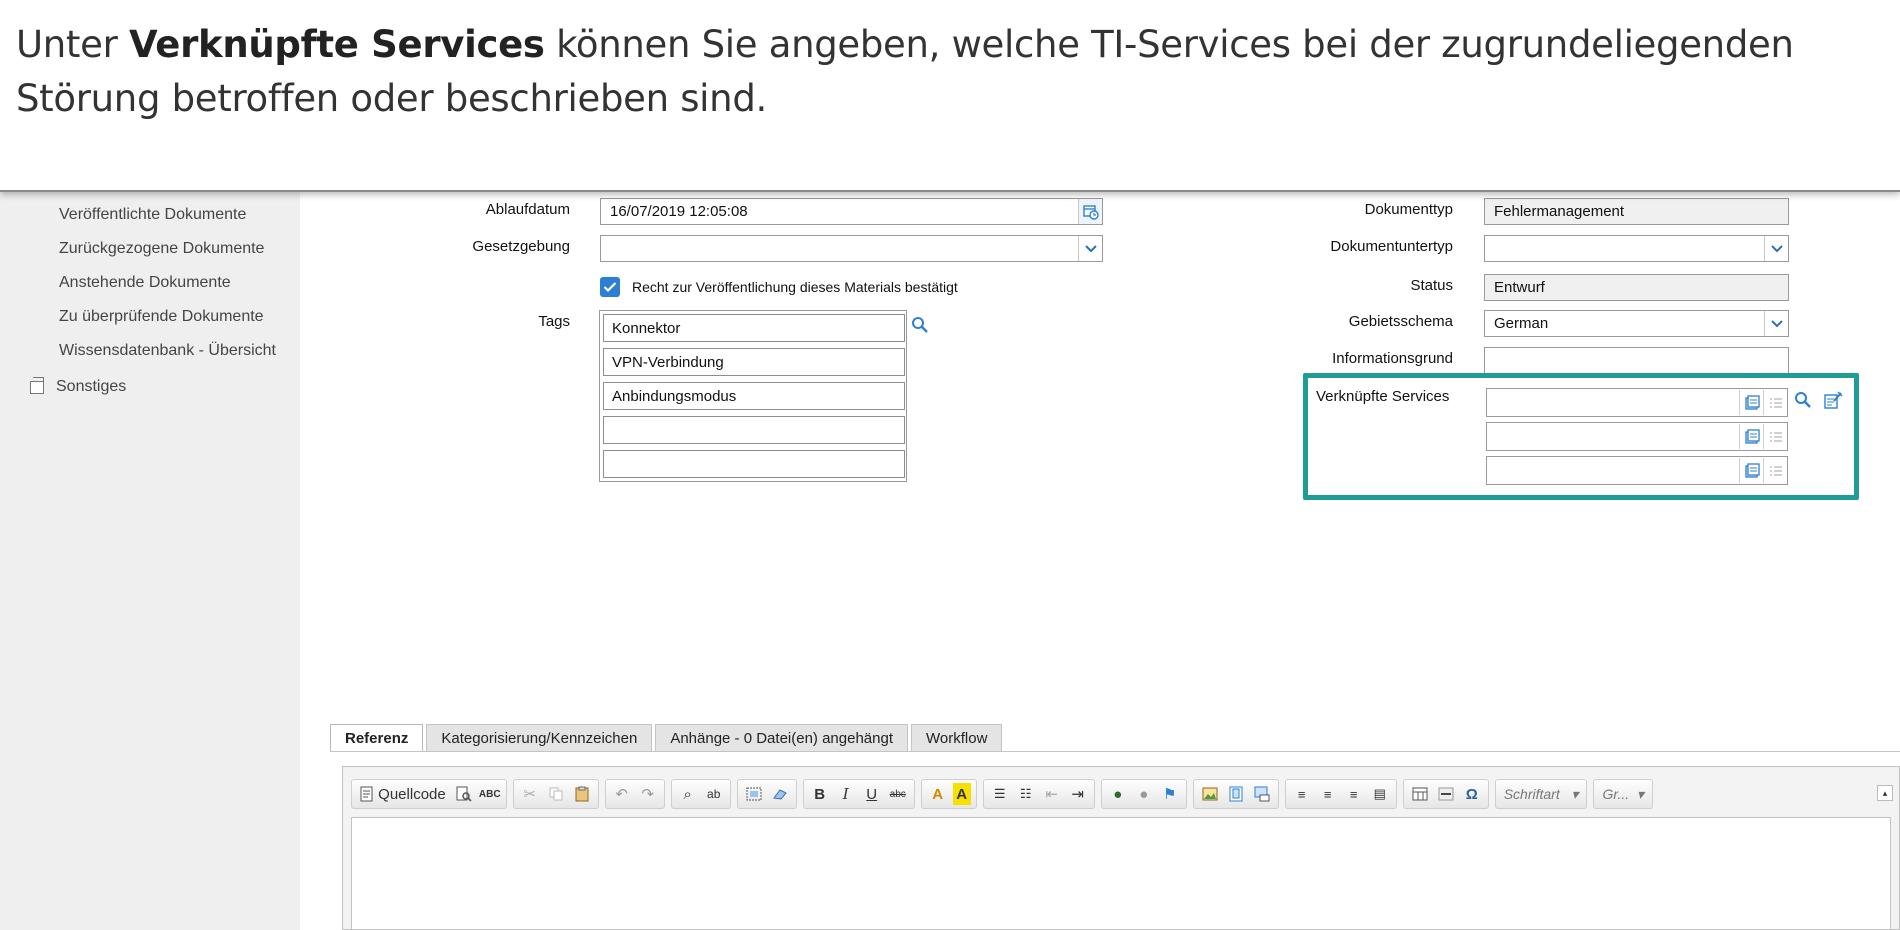 Image resolution: width=1900 pixels, height=930 pixels. Describe the element at coordinates (1262, 794) in the screenshot. I see `embed-icon` at that location.